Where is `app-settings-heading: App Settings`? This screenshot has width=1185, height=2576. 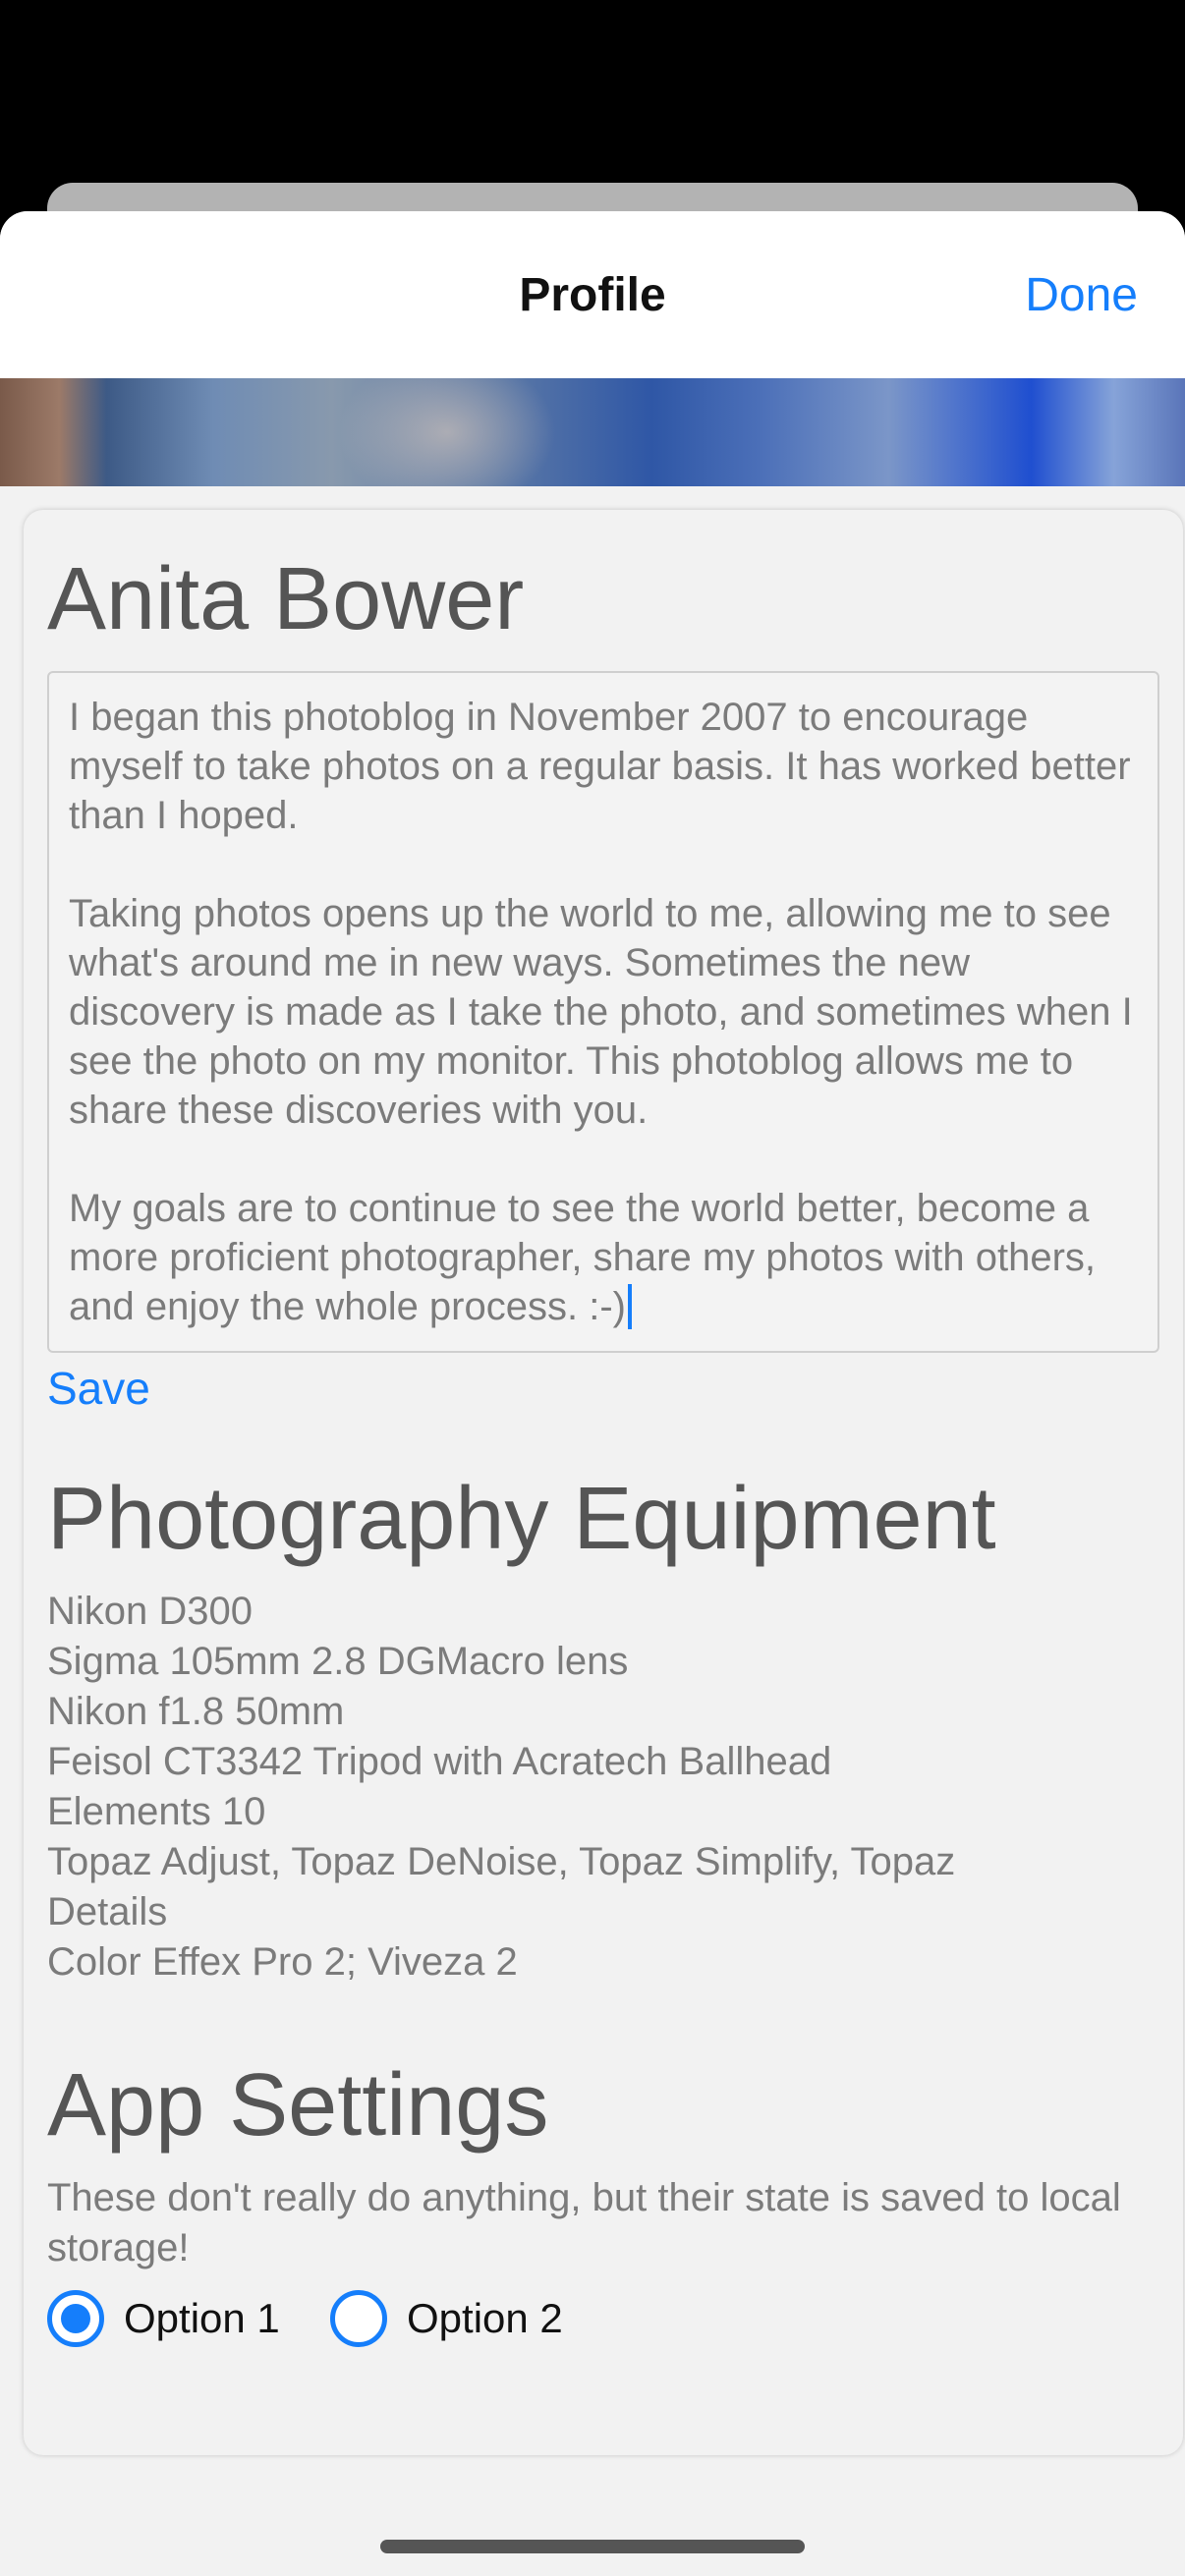 app-settings-heading: App Settings is located at coordinates (298, 2105).